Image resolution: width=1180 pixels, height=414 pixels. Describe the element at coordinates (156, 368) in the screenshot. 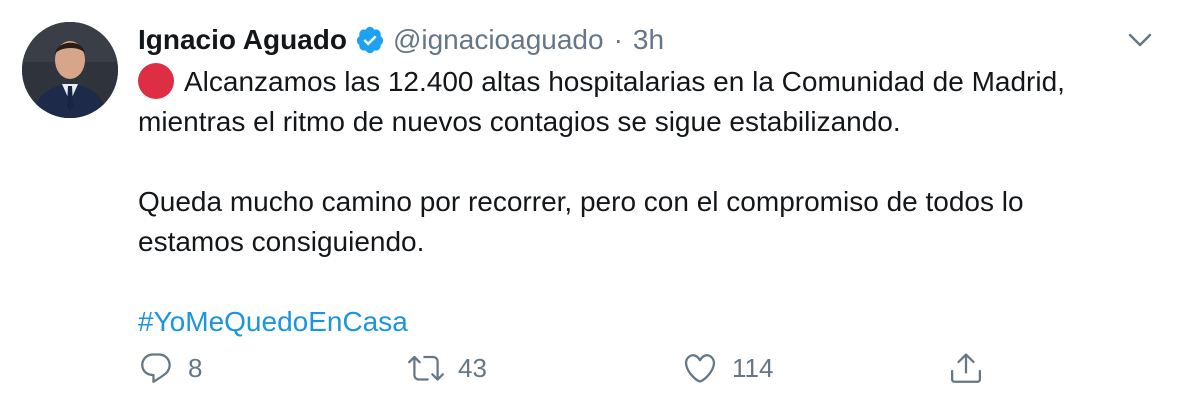

I see `reply-icon` at that location.